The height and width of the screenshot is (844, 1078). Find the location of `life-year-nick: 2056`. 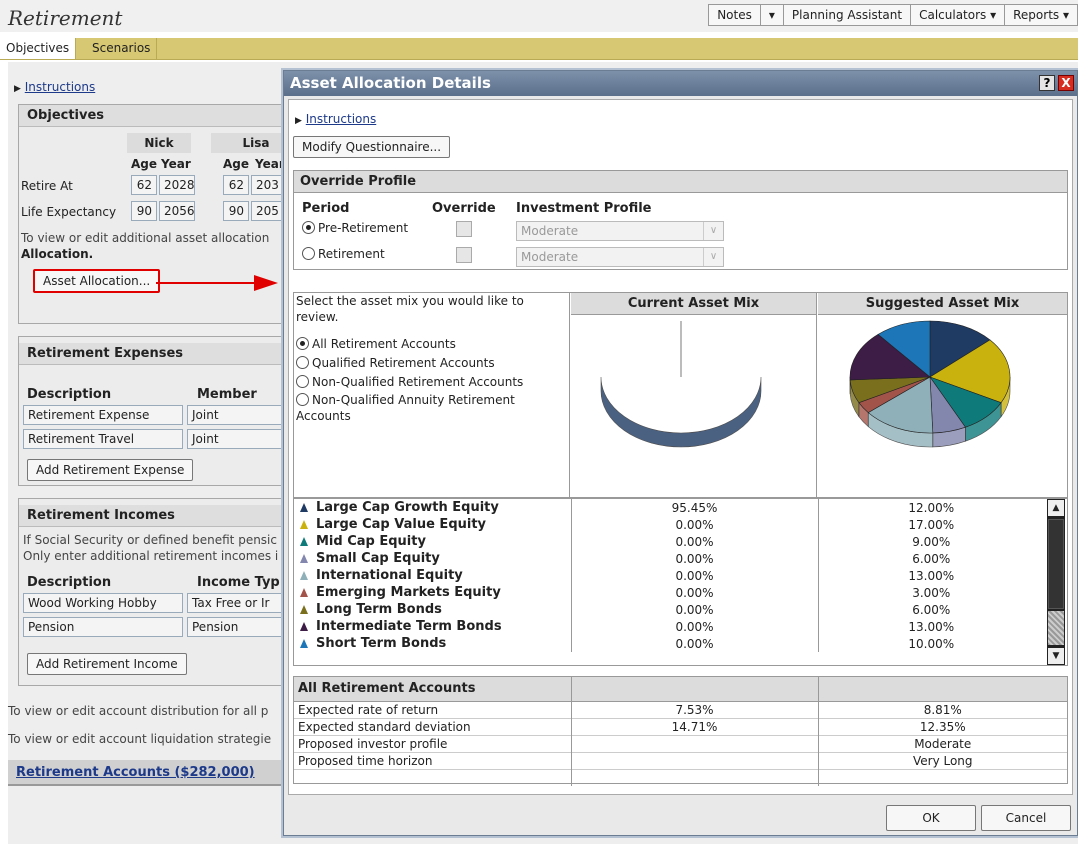

life-year-nick: 2056 is located at coordinates (177, 211).